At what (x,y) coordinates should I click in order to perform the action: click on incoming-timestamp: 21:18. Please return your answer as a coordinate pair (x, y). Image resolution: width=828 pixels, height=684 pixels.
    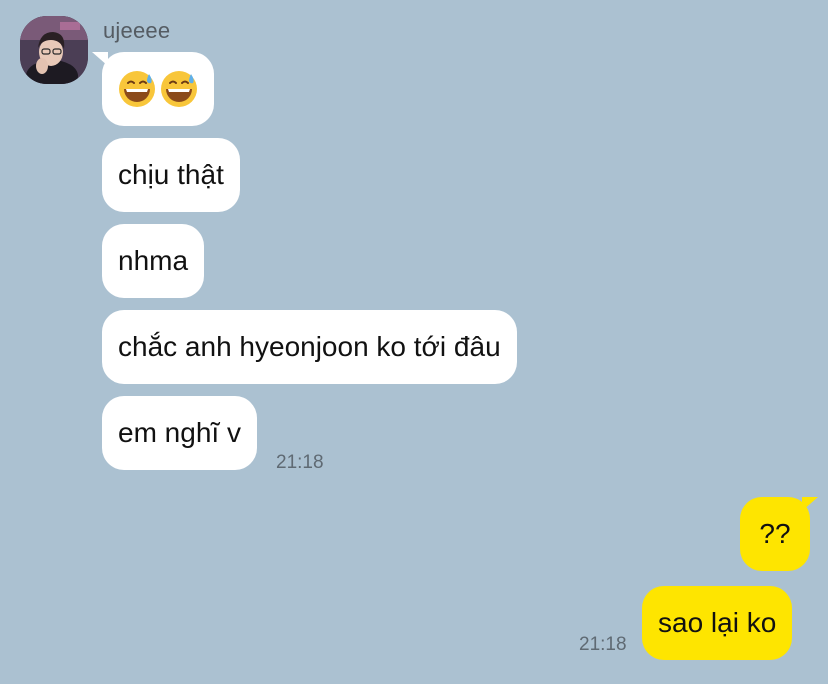
    Looking at the image, I should click on (300, 462).